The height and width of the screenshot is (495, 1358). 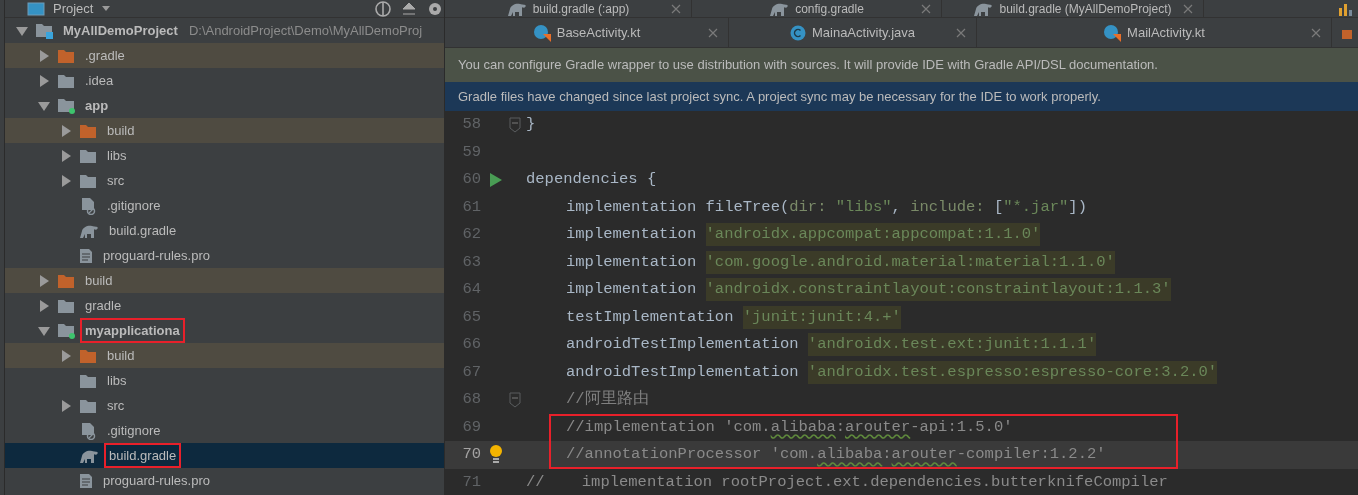 I want to click on tree-label: myapplicationa, so click(x=132, y=330).